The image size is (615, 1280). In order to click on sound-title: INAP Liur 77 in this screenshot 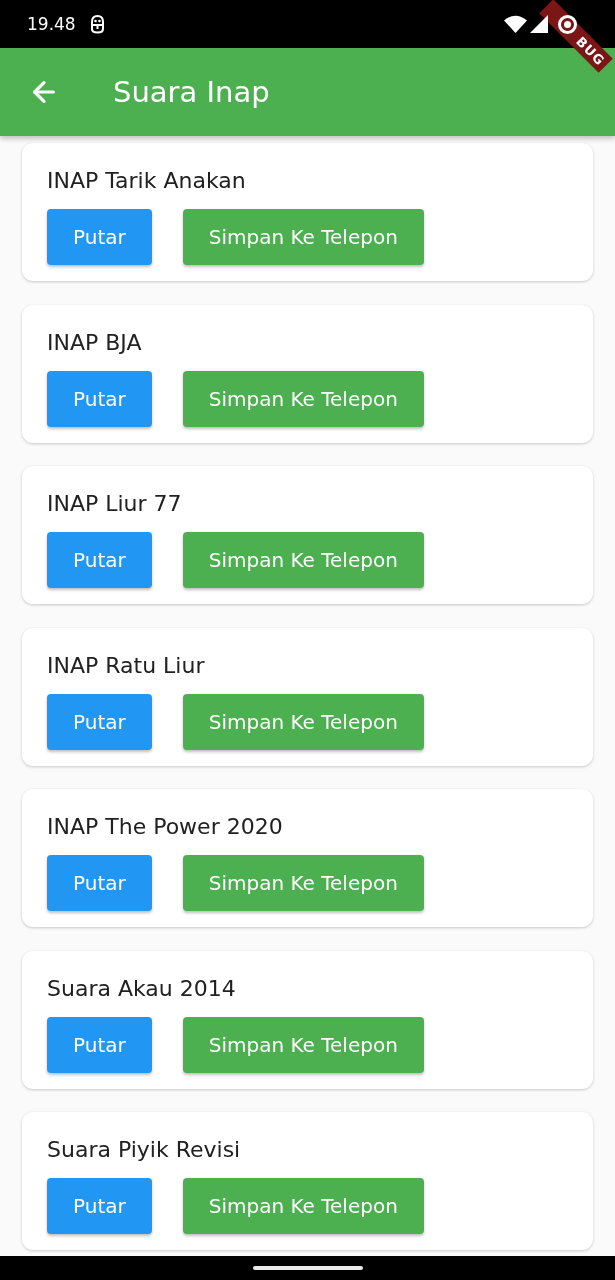, I will do `click(114, 504)`.